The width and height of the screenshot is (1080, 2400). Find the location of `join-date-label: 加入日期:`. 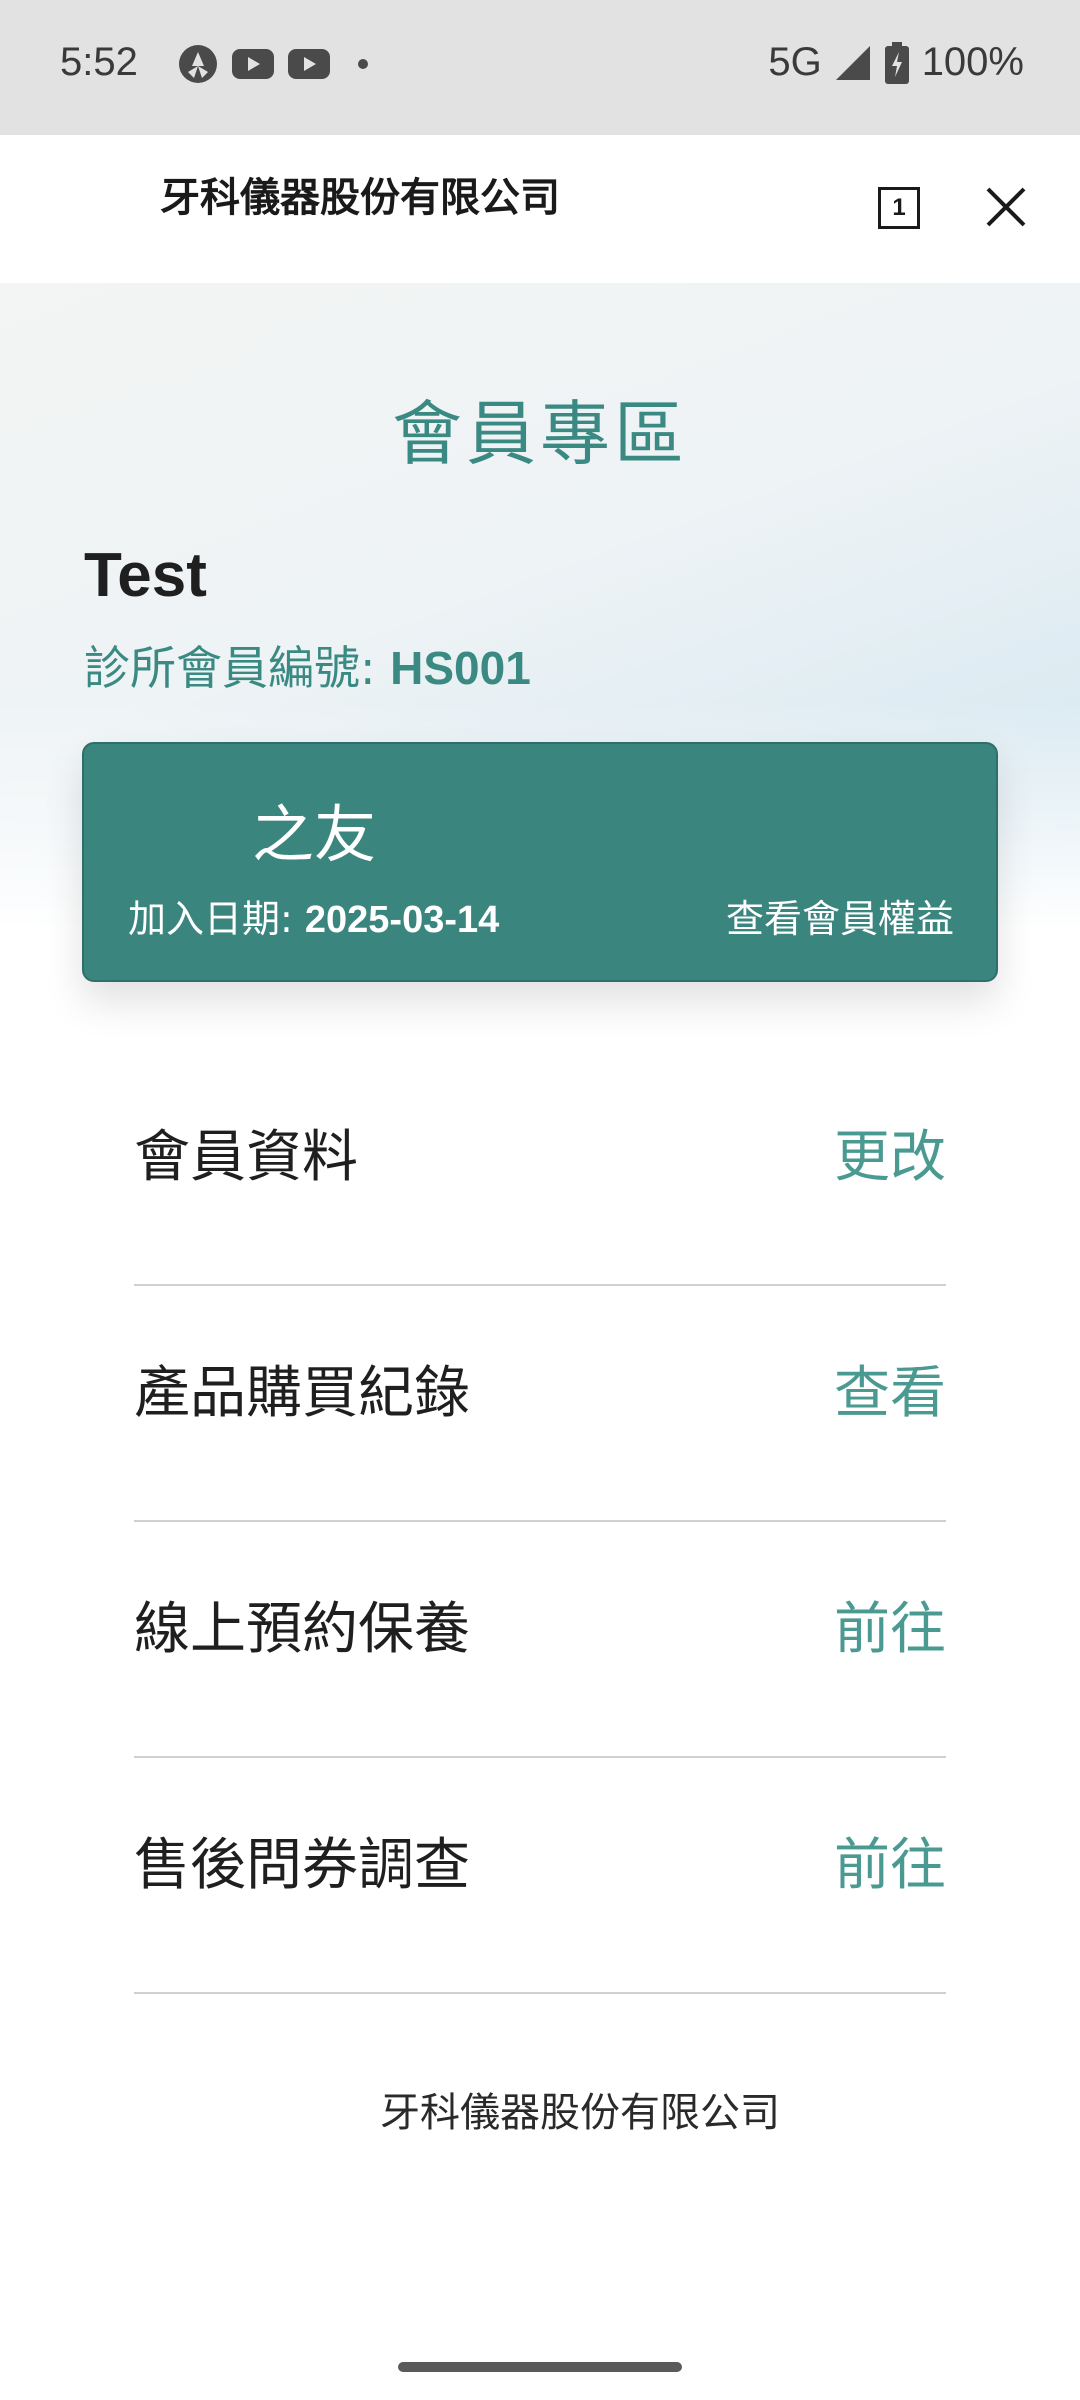

join-date-label: 加入日期: is located at coordinates (216, 919).